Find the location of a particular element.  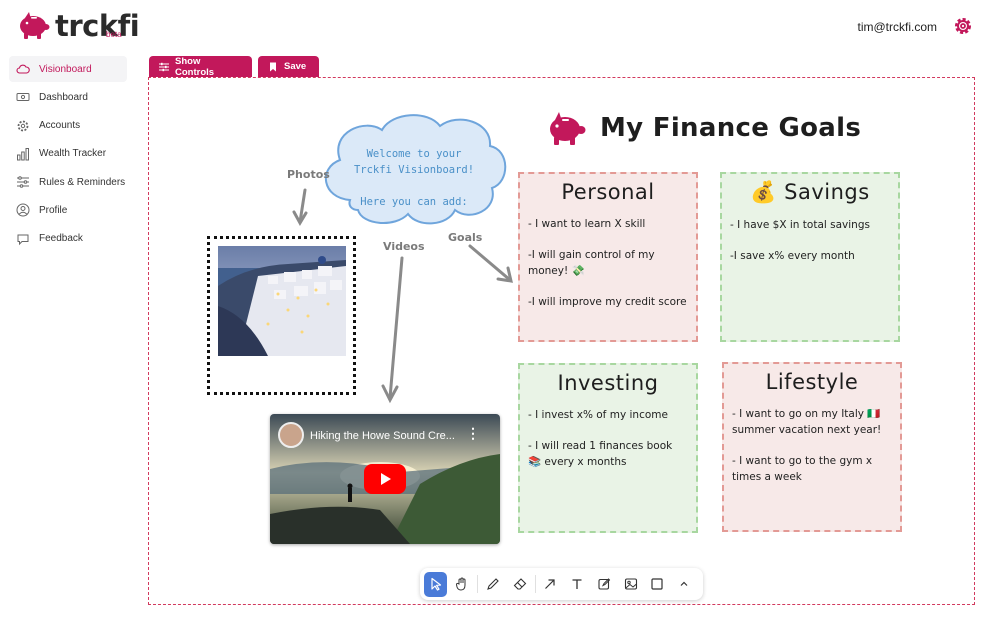

pencil-icon is located at coordinates (493, 584).